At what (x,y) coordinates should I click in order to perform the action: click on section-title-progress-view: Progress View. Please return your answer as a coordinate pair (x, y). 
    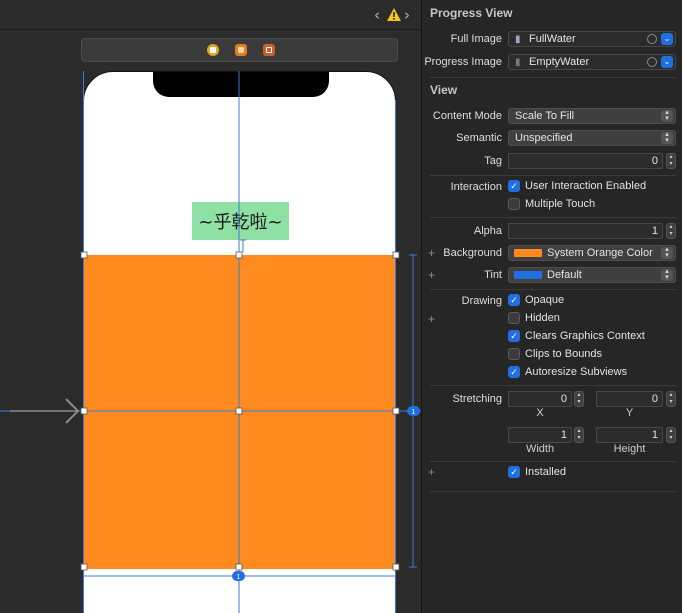
    Looking at the image, I should click on (471, 13).